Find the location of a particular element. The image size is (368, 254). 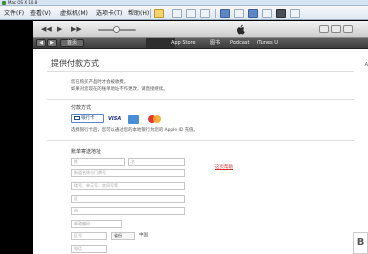

snapshot-icon is located at coordinates (177, 13).